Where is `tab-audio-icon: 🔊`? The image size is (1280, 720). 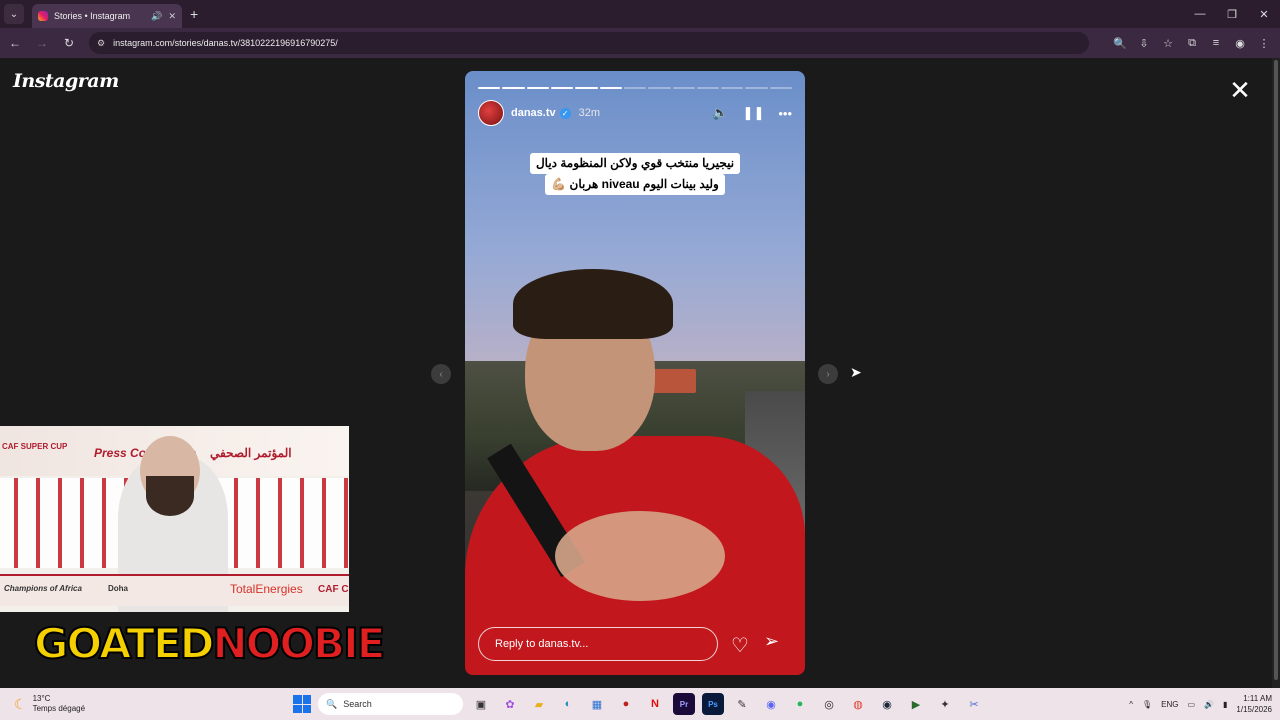 tab-audio-icon: 🔊 is located at coordinates (156, 16).